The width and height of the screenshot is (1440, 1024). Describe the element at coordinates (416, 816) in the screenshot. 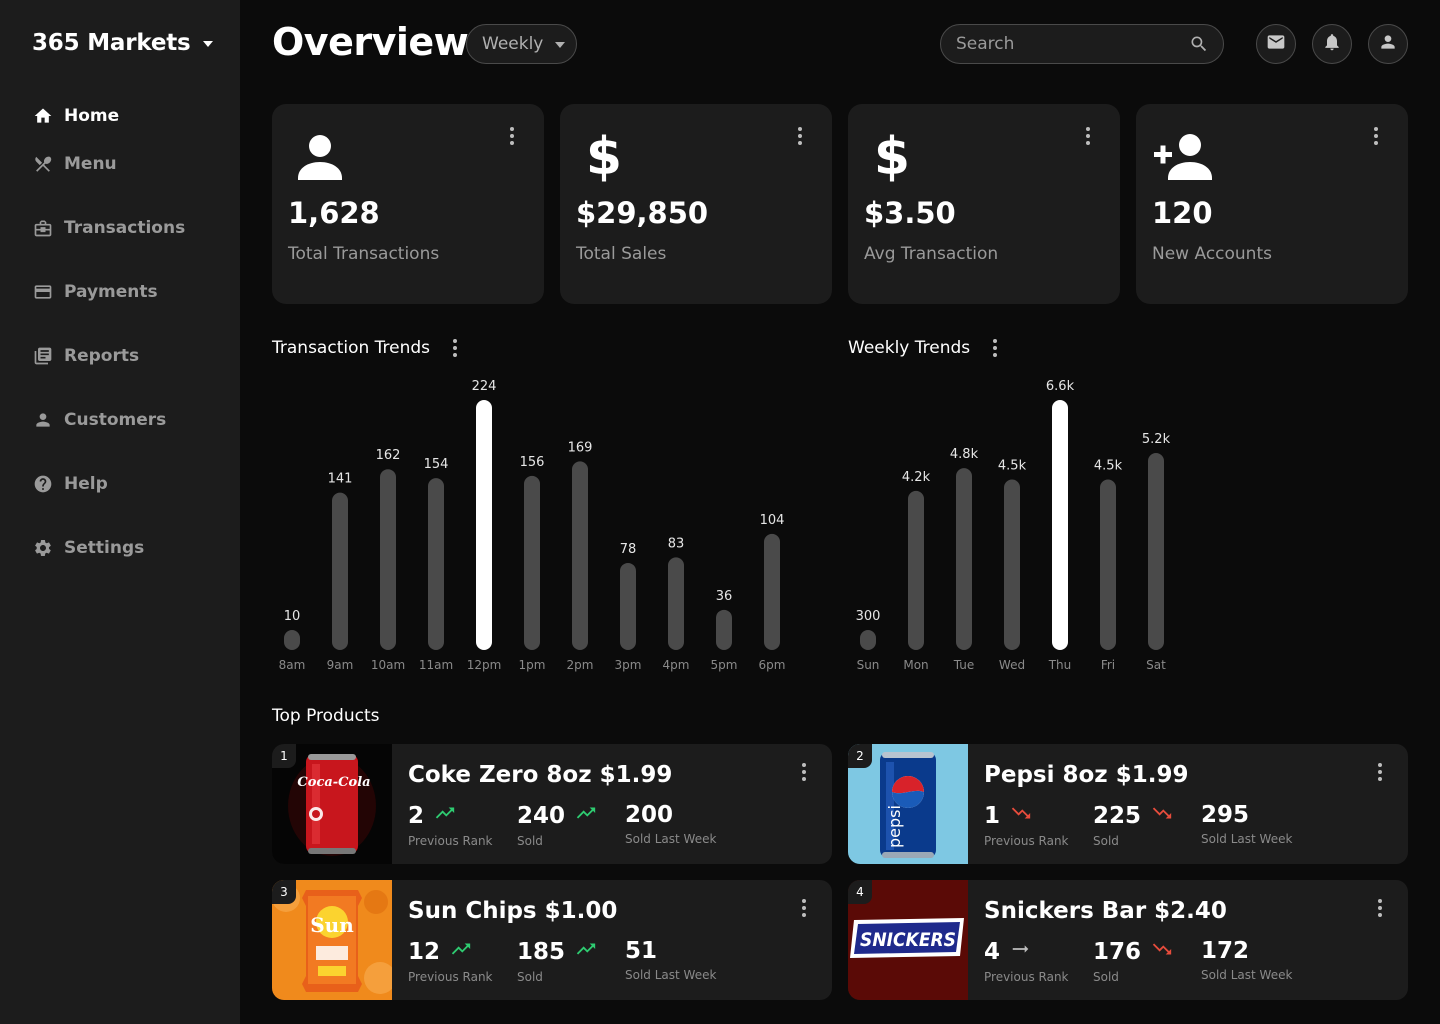

I see `previous-rank-value: 2` at that location.